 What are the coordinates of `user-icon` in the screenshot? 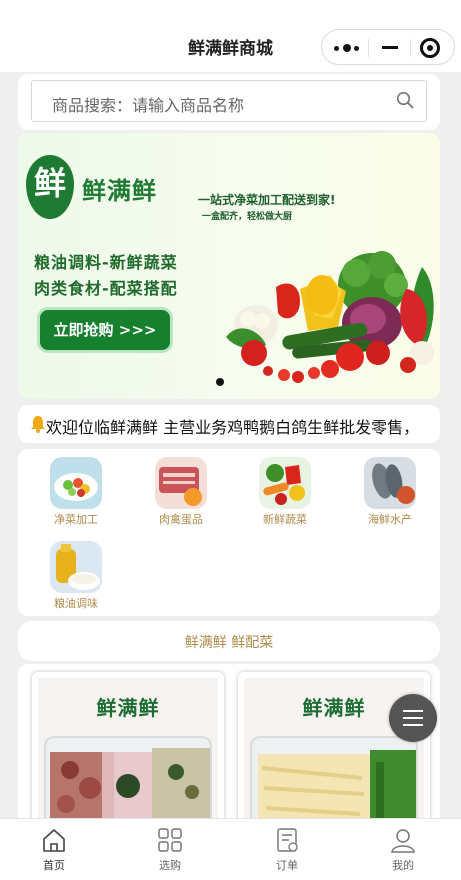 It's located at (403, 841).